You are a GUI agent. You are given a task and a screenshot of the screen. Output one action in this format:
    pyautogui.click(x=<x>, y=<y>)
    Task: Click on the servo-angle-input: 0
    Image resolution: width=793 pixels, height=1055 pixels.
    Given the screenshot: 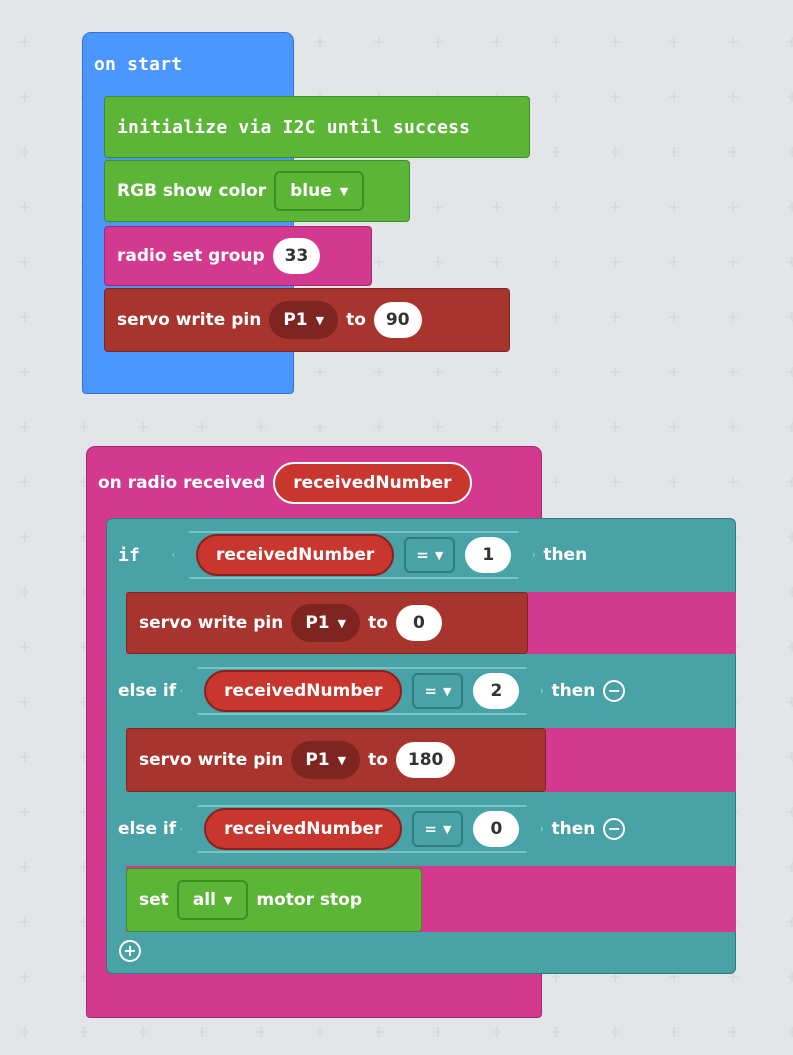 What is the action you would take?
    pyautogui.click(x=418, y=623)
    